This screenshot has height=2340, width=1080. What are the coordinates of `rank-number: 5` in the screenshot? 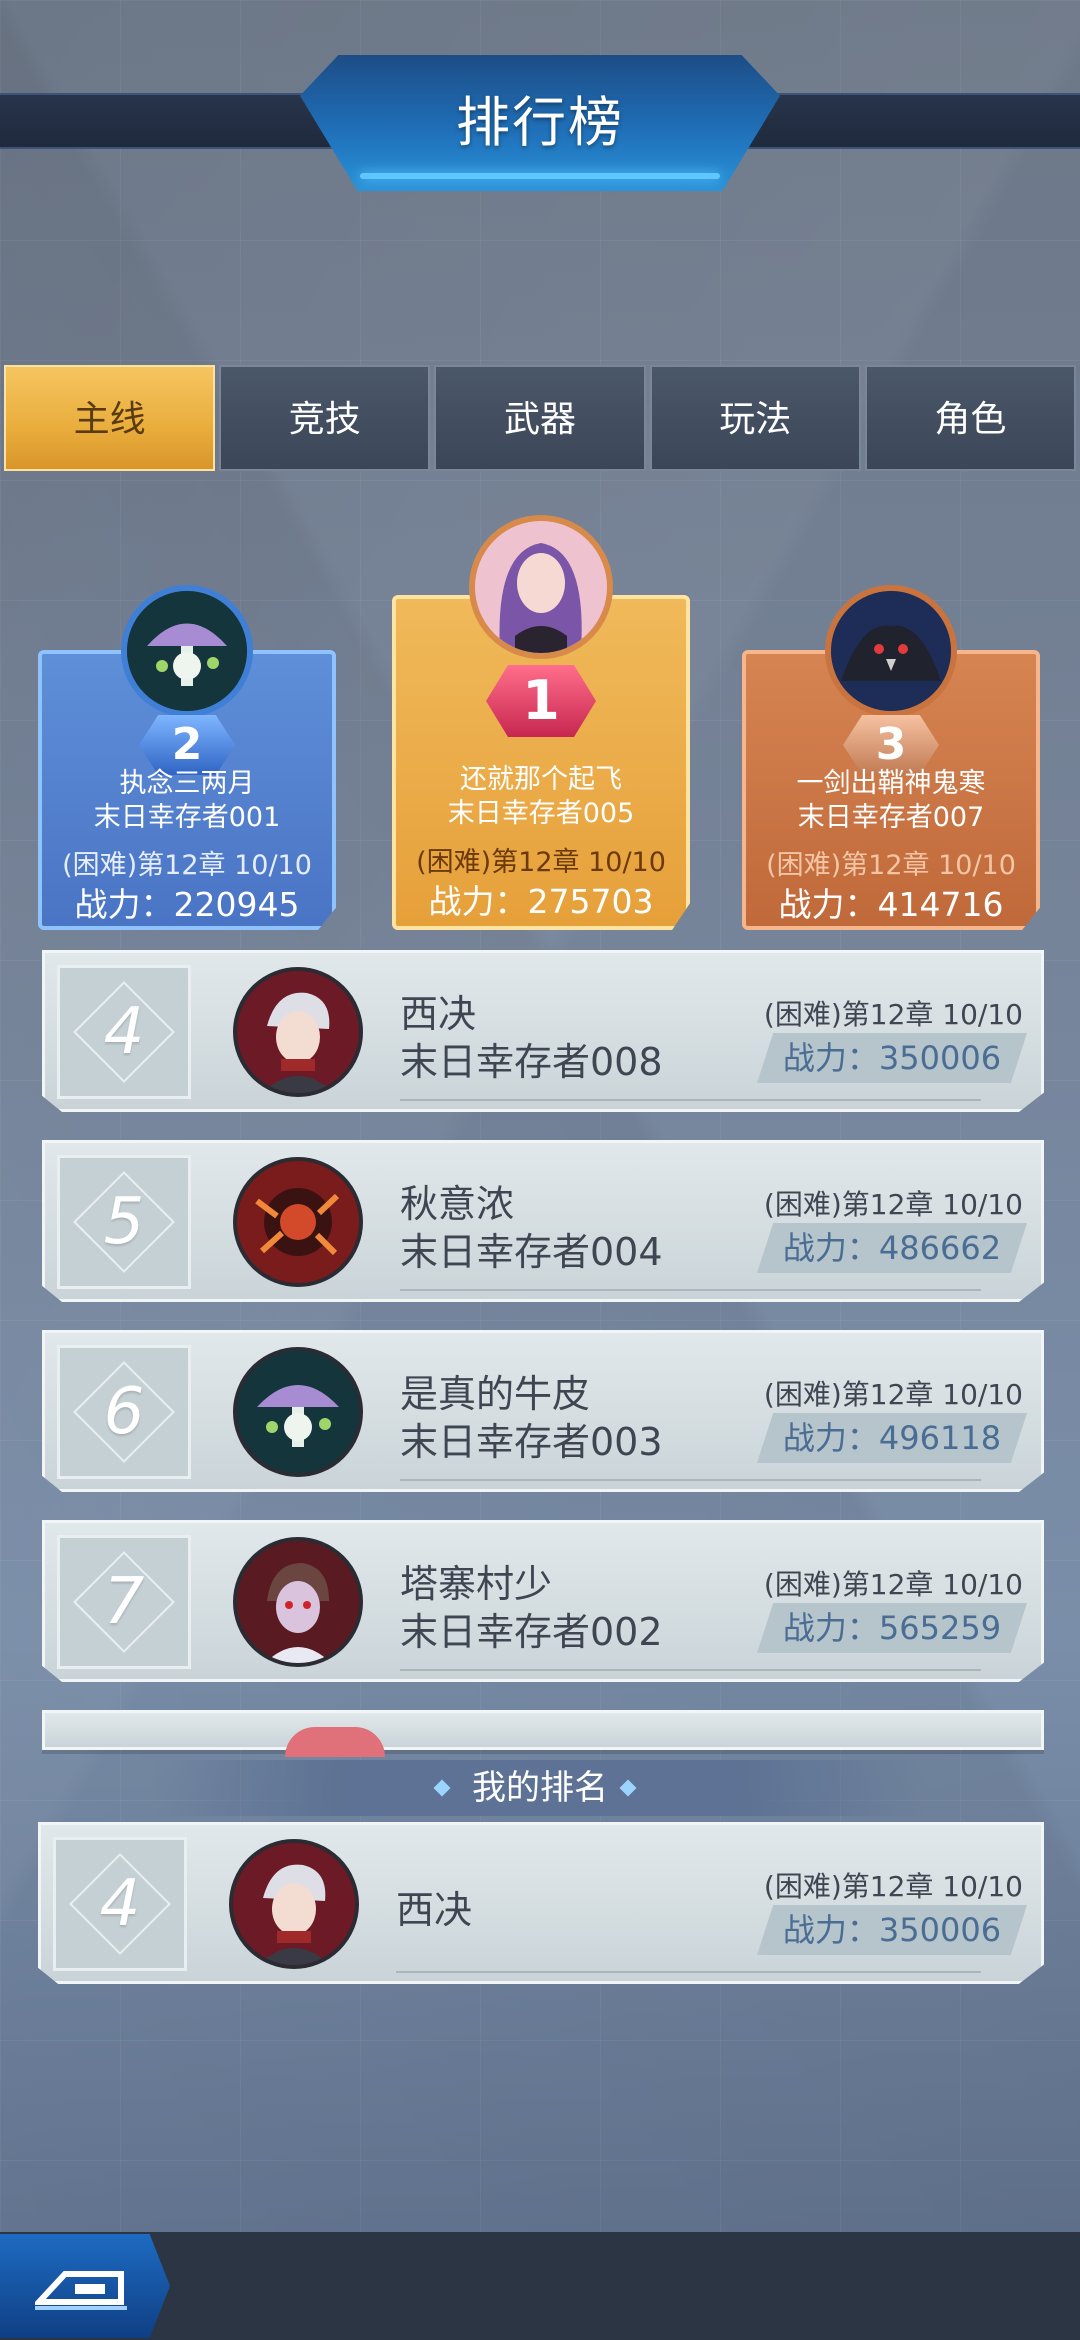 It's located at (124, 1222).